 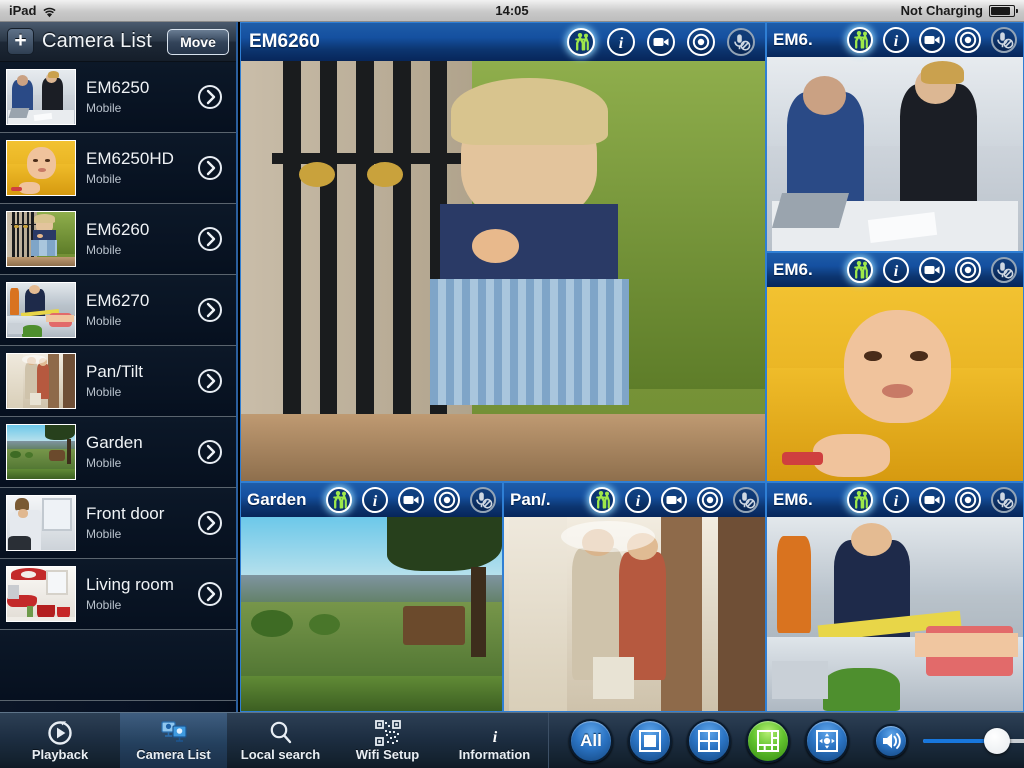 I want to click on camera-name: Pan/Tilt, so click(x=115, y=371).